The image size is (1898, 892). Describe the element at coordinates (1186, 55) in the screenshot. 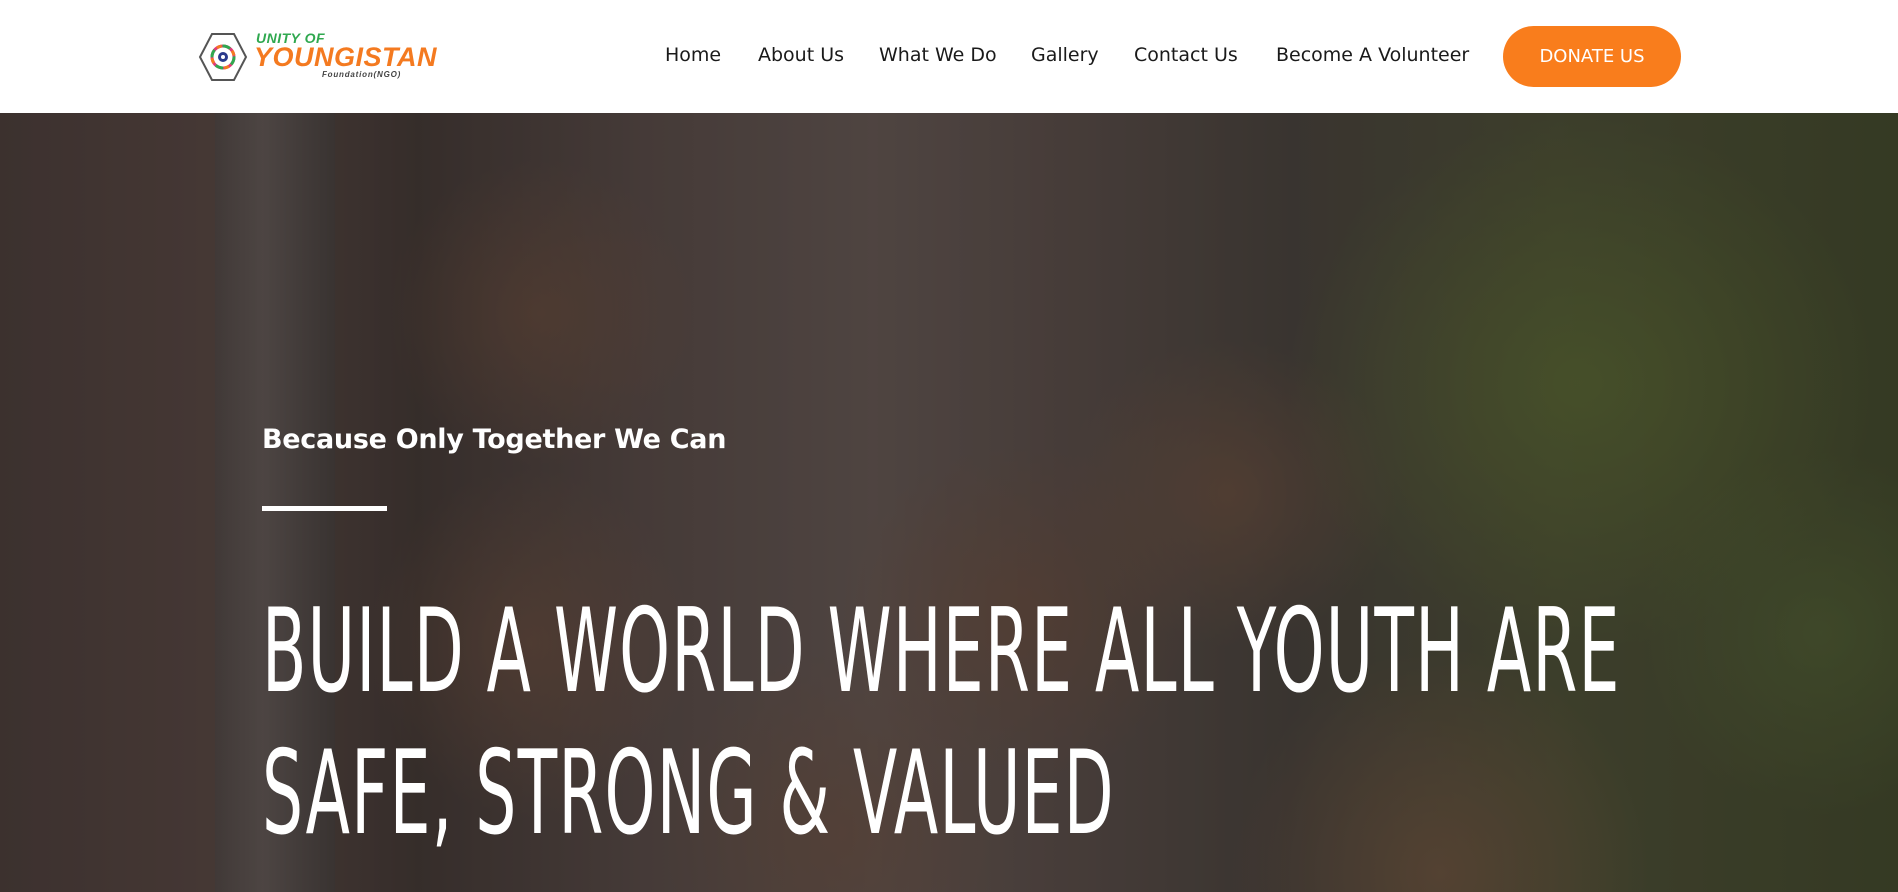

I see `nav-contact-us: Contact Us` at that location.